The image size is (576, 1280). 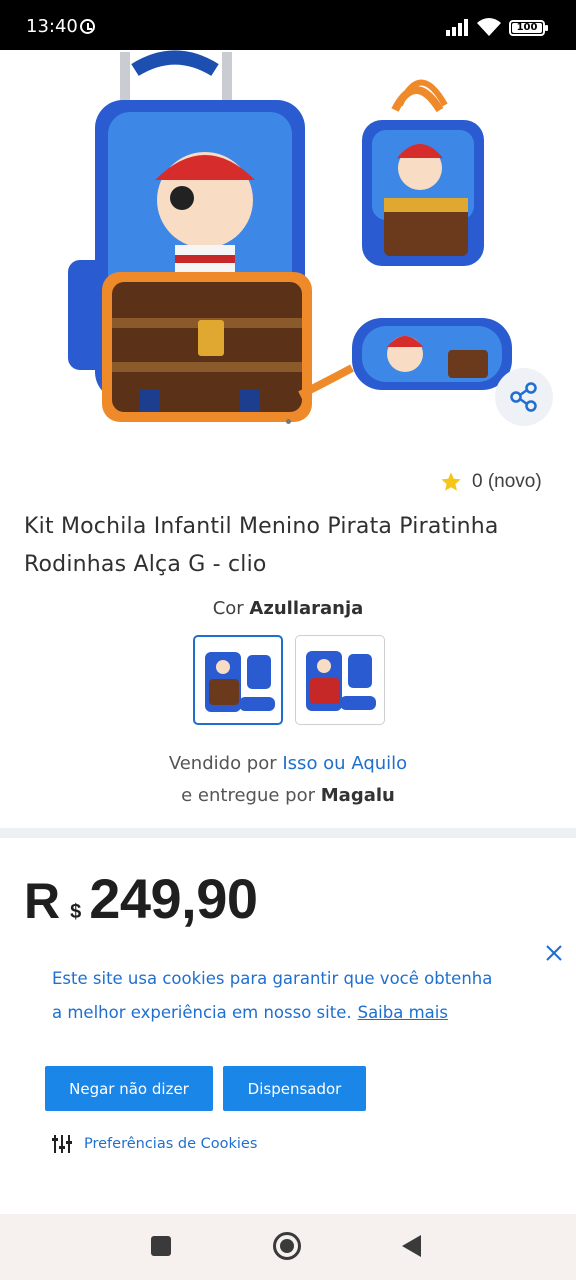 What do you see at coordinates (52, 26) in the screenshot?
I see `status-time: 13:40` at bounding box center [52, 26].